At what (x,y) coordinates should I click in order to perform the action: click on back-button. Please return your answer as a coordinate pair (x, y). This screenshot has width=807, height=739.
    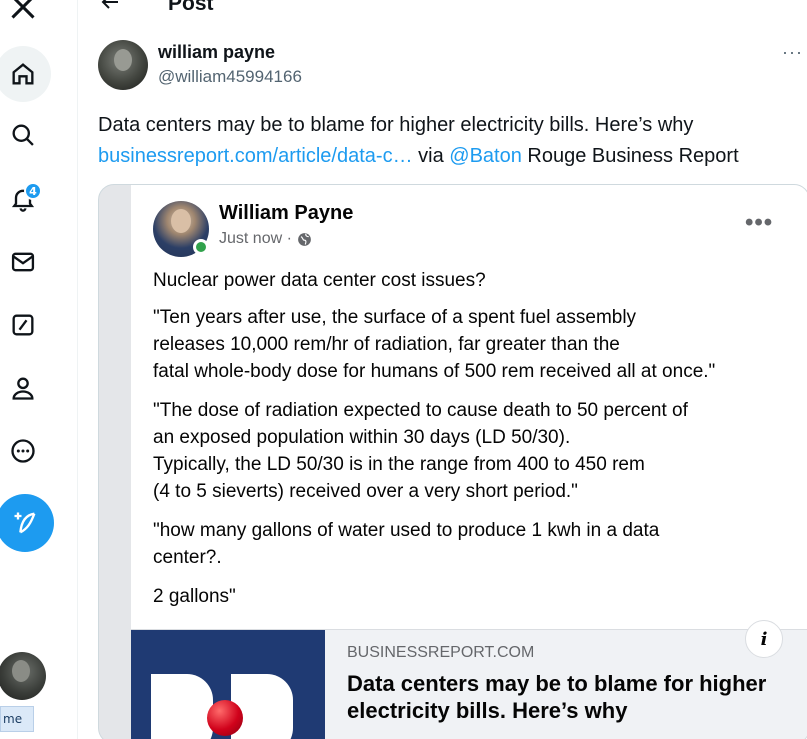
    Looking at the image, I should click on (110, 7).